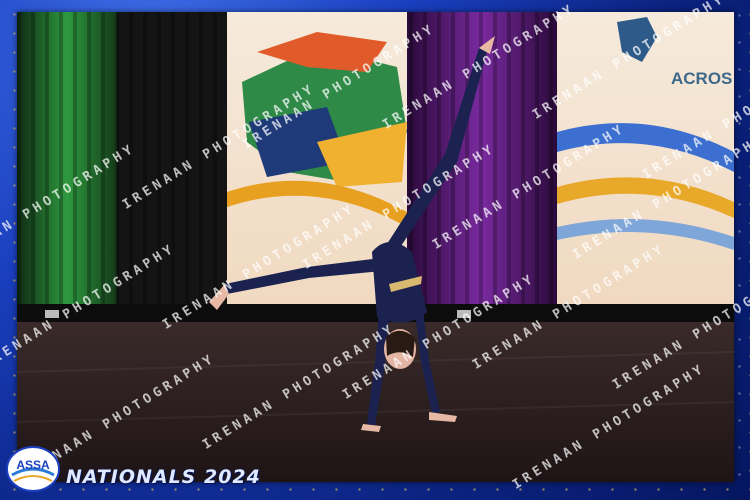  I want to click on logo-text: ASSA, so click(33, 465).